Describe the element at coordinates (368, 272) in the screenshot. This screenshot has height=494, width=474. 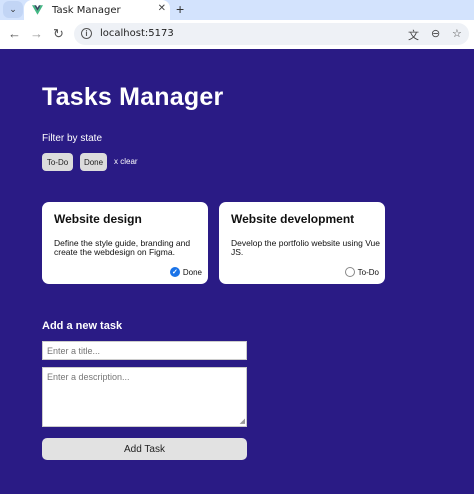
I see `task-state-label: To-Do` at that location.